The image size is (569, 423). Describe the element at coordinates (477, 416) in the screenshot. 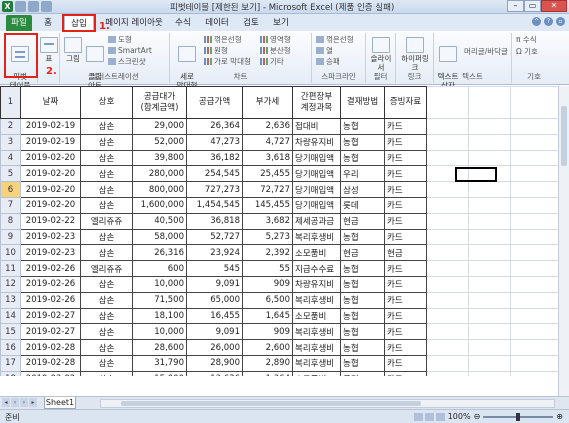

I see `zoom-out-icon: ⊖` at that location.